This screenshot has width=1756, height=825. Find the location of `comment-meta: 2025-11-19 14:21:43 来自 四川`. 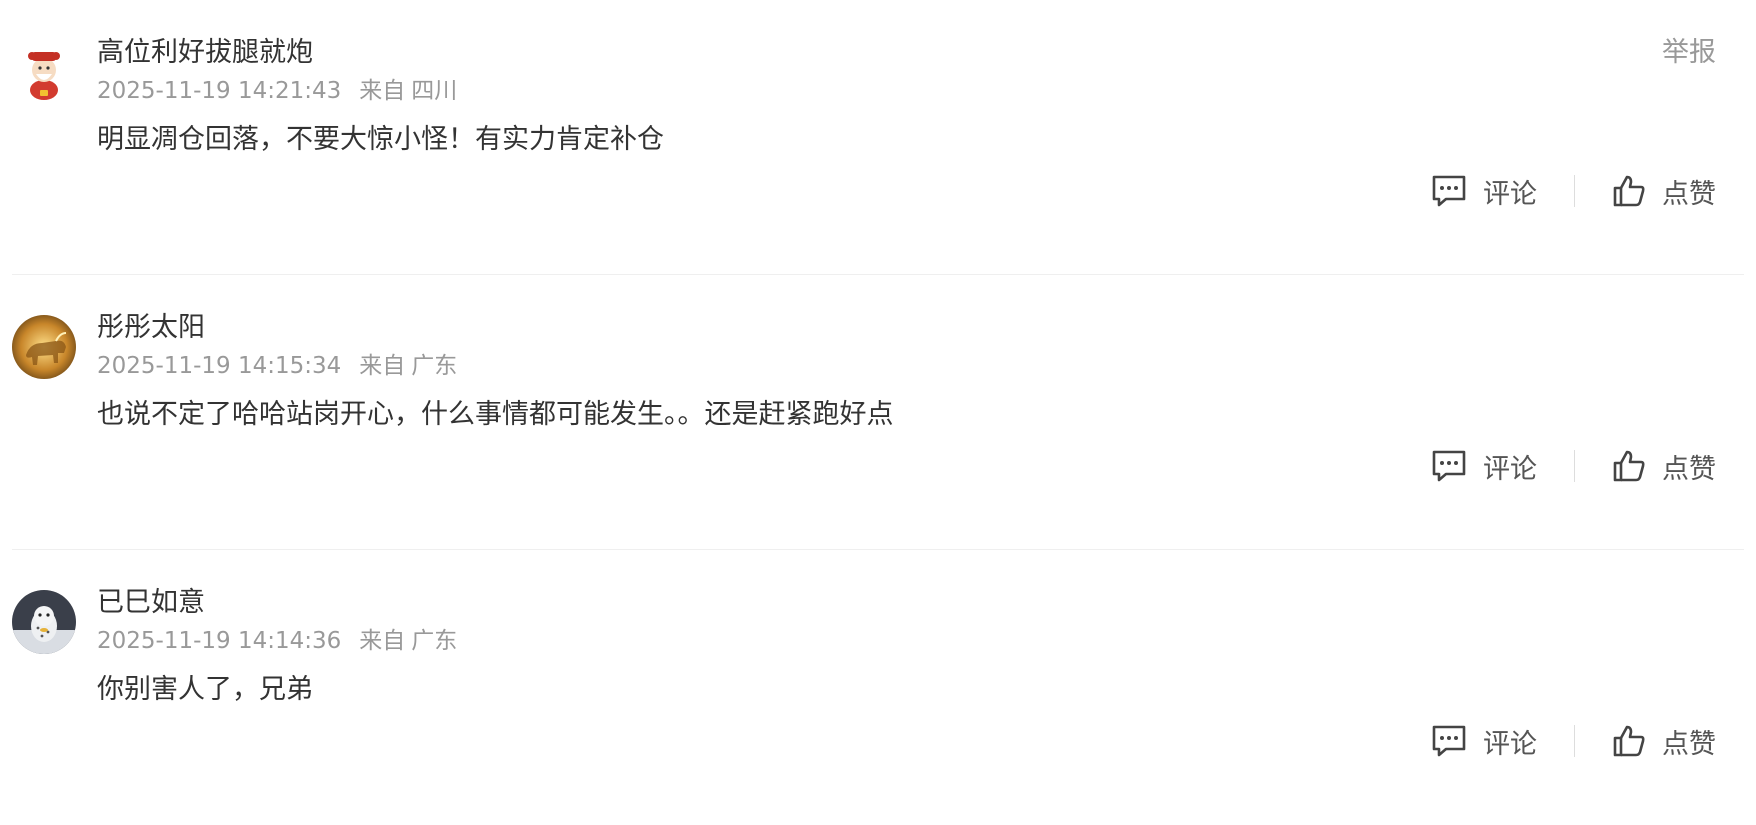

comment-meta: 2025-11-19 14:21:43 来自 四川 is located at coordinates (277, 91).